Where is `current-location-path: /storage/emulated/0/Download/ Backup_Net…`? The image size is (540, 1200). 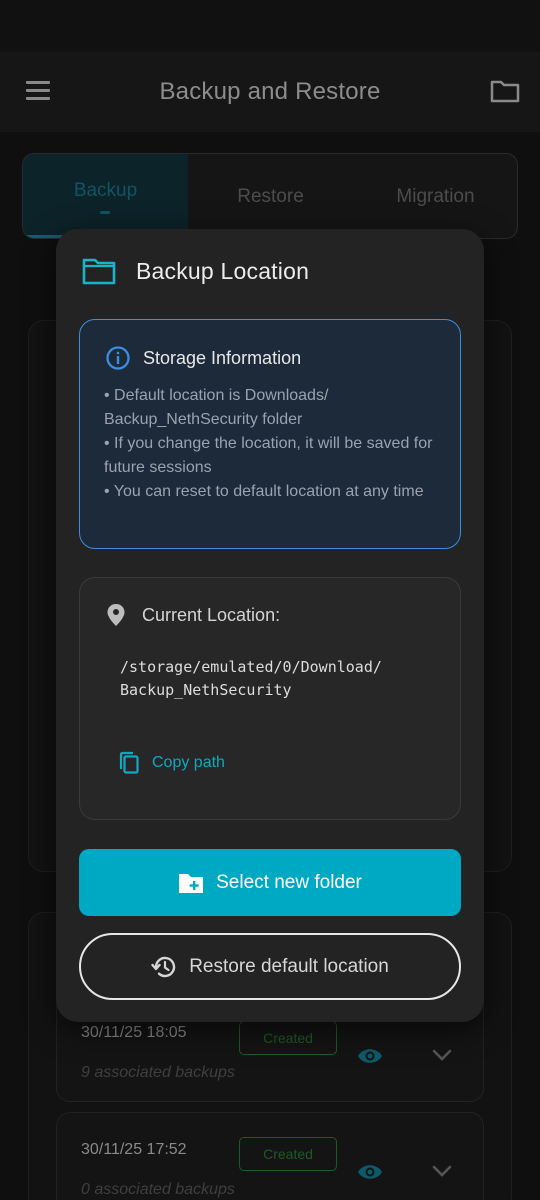
current-location-path: /storage/emulated/0/Download/ Backup_Net… is located at coordinates (270, 679).